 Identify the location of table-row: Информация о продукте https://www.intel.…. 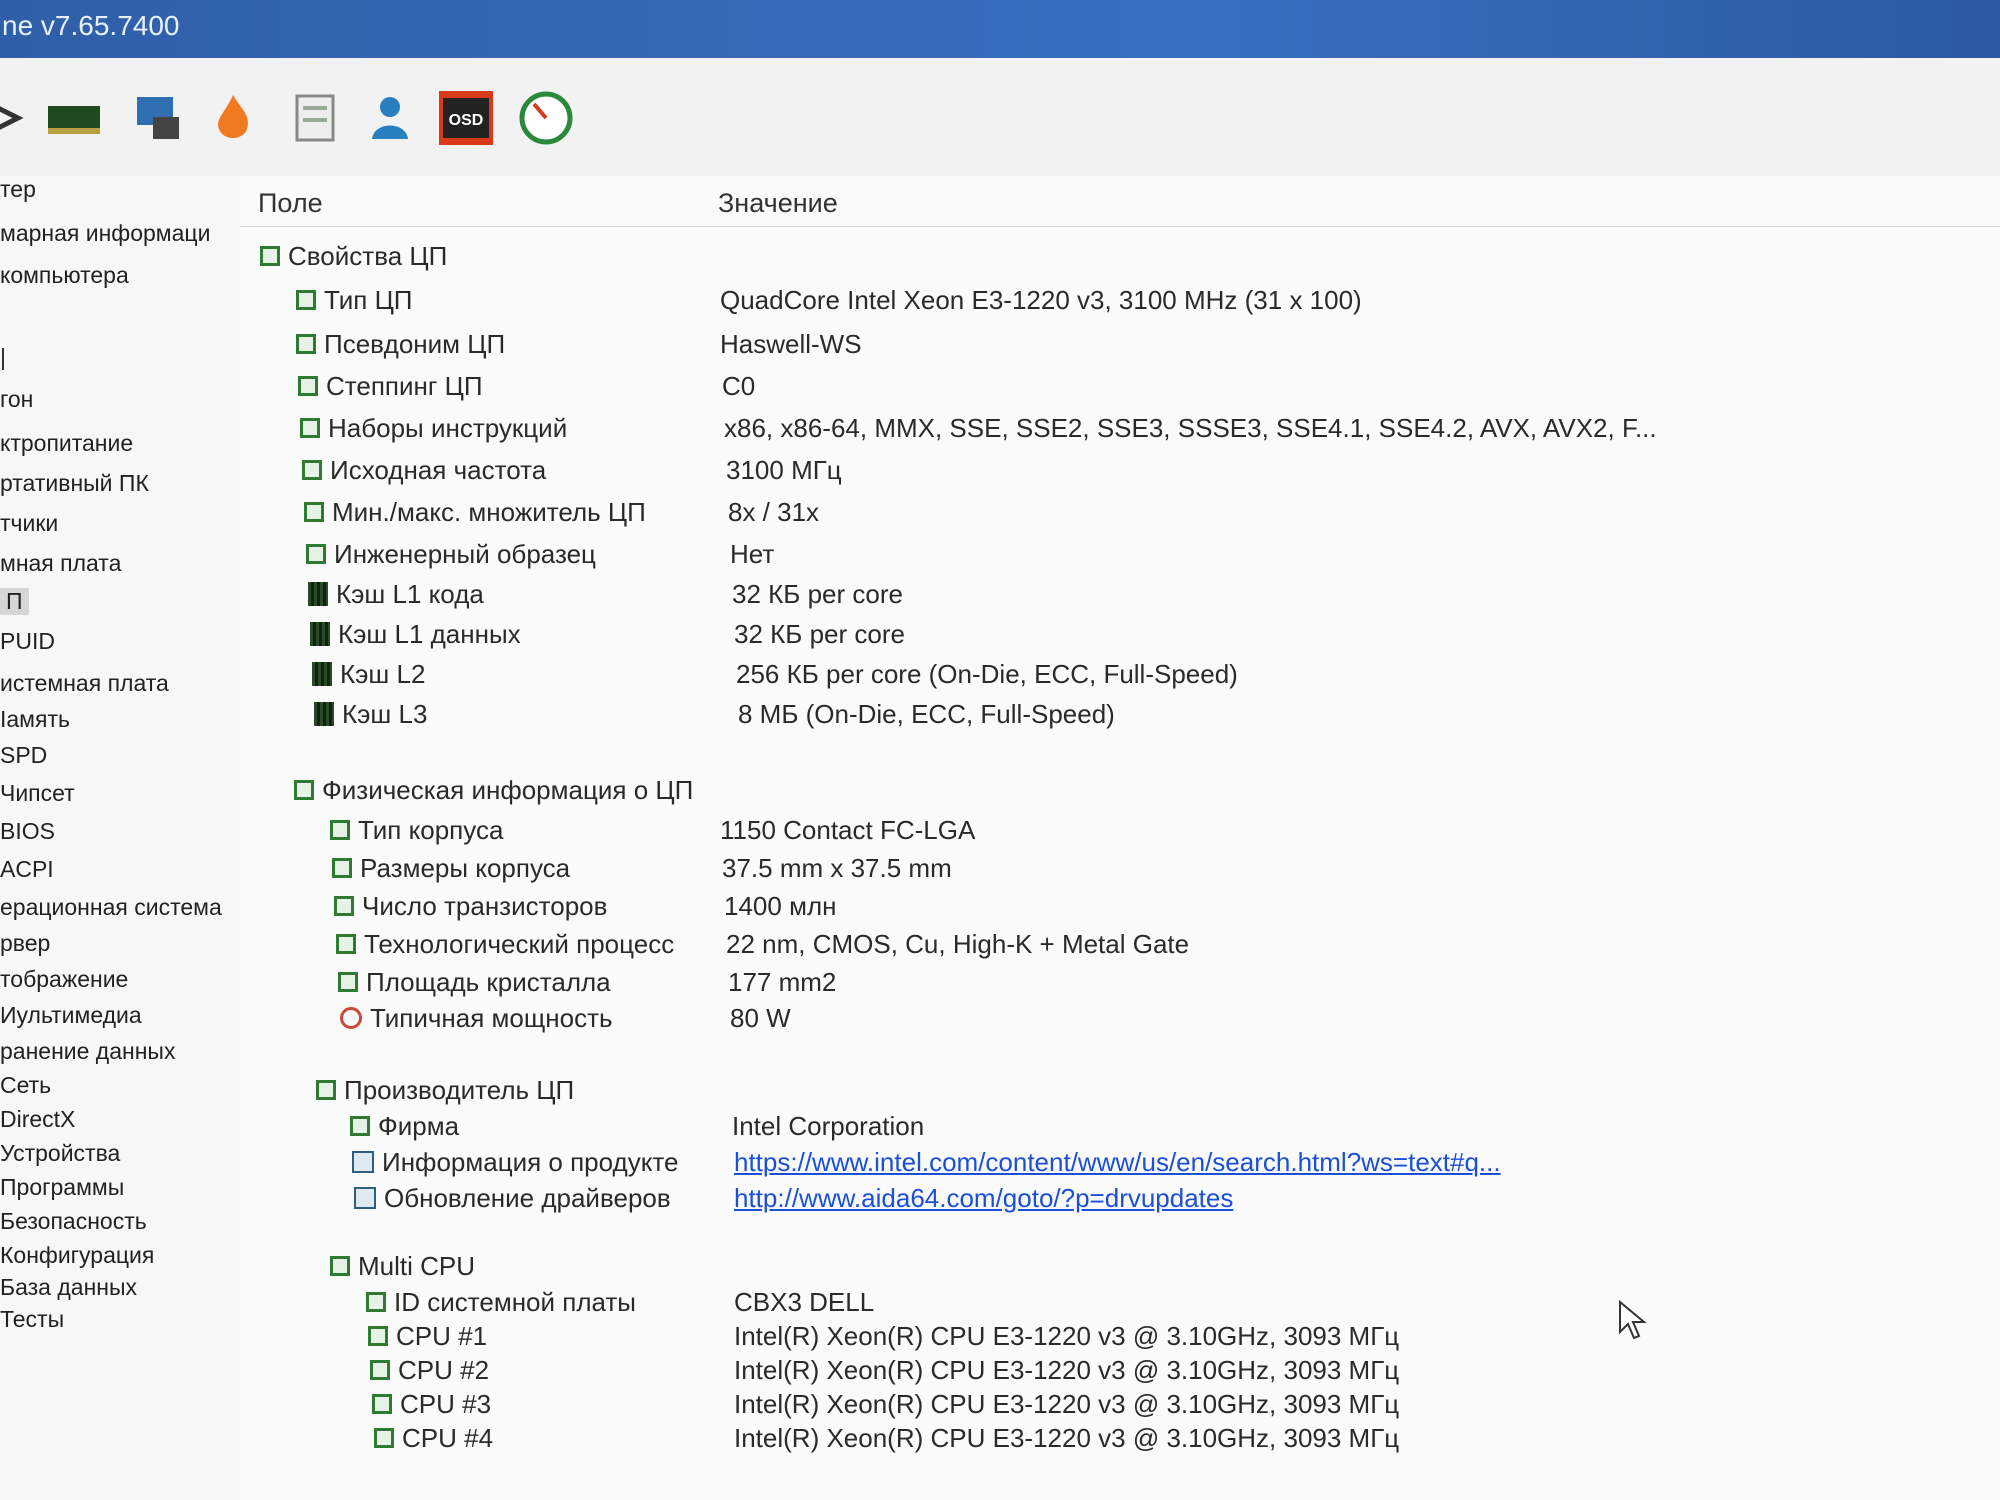
(926, 1162).